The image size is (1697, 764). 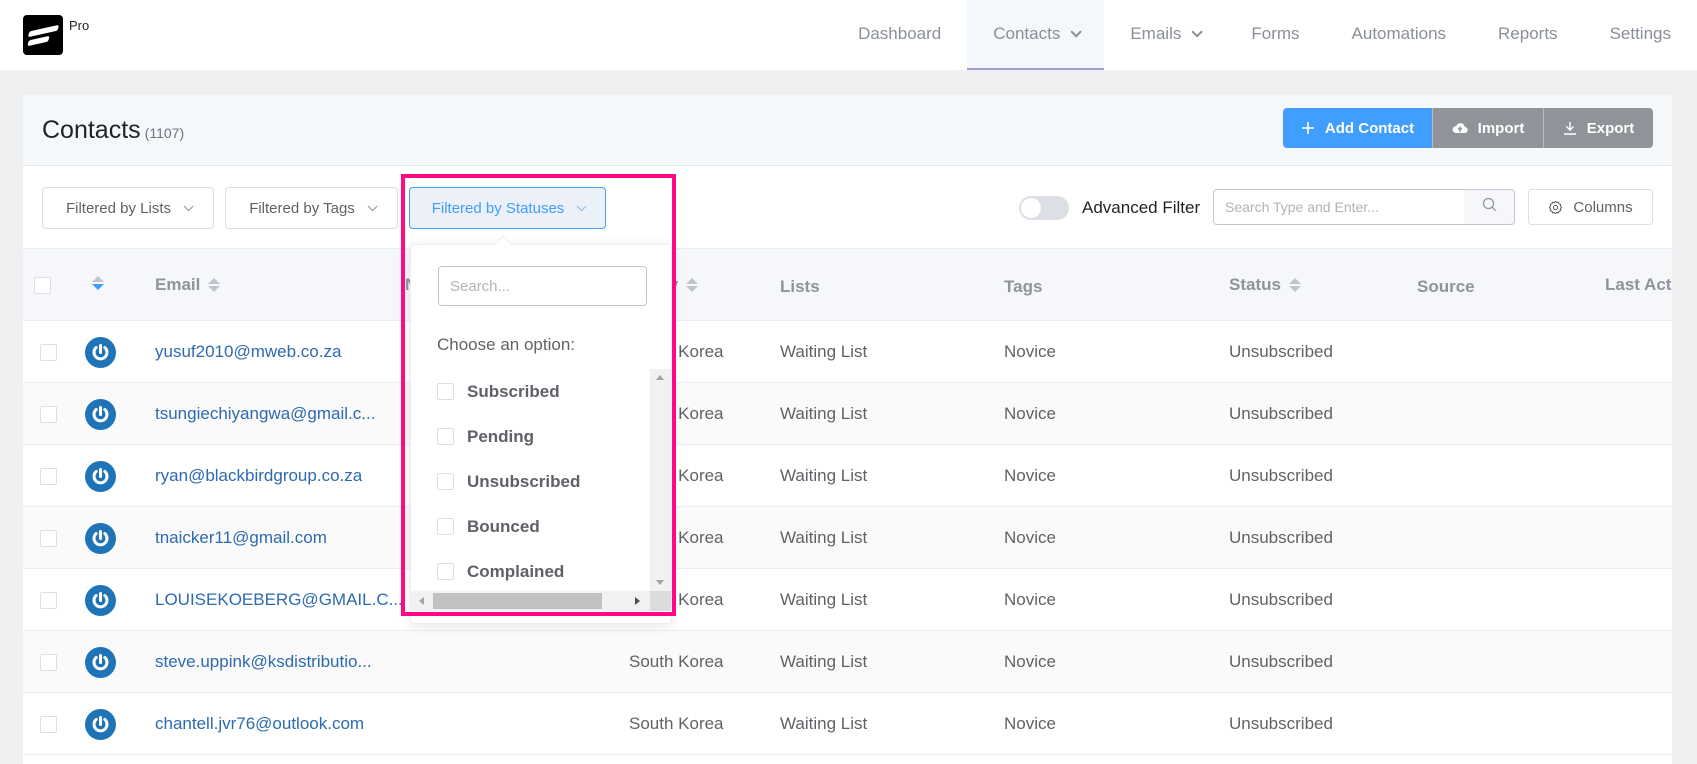 I want to click on nav-item-label: Reports, so click(x=1528, y=33).